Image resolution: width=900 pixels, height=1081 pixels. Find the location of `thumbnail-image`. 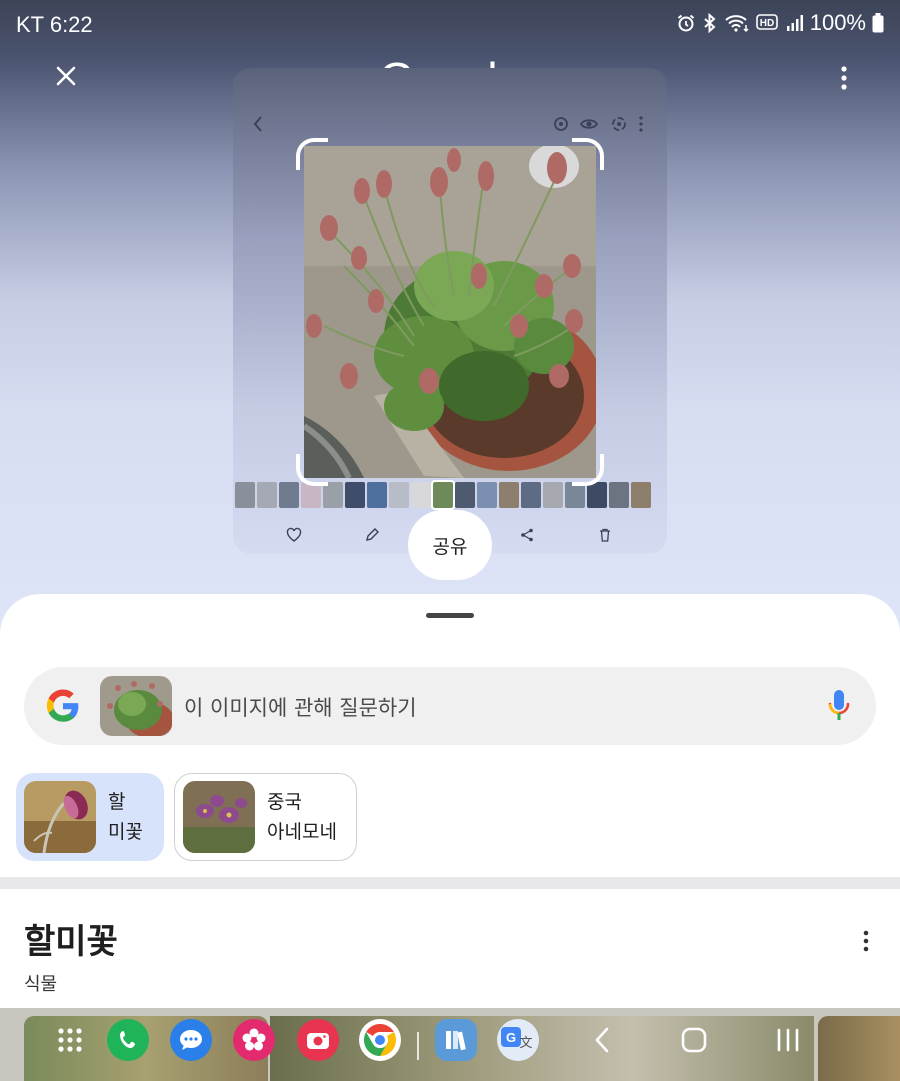

thumbnail-image is located at coordinates (136, 706).